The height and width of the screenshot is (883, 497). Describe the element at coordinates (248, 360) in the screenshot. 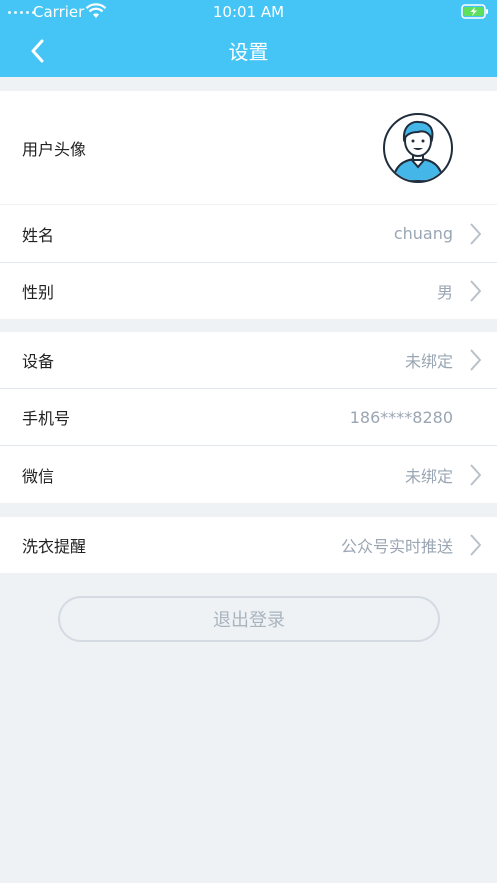

I see `device-row: 设备 未绑定` at that location.